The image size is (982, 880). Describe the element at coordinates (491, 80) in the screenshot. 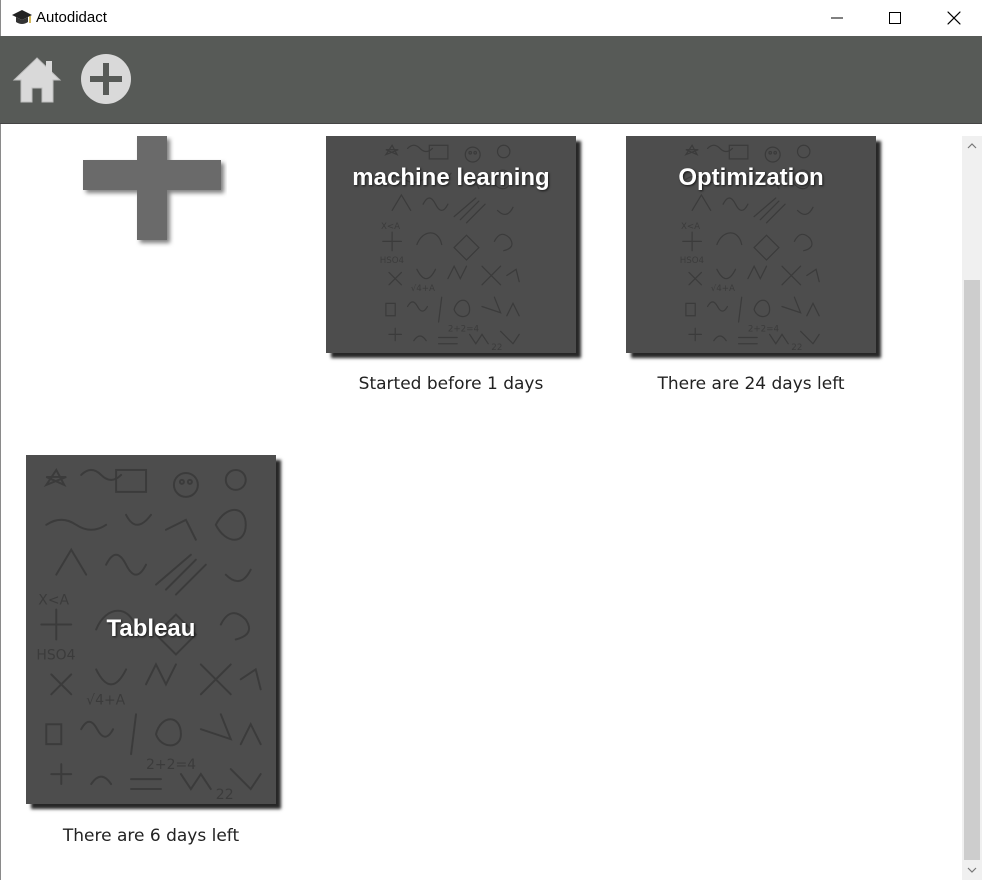

I see `toolbar` at that location.